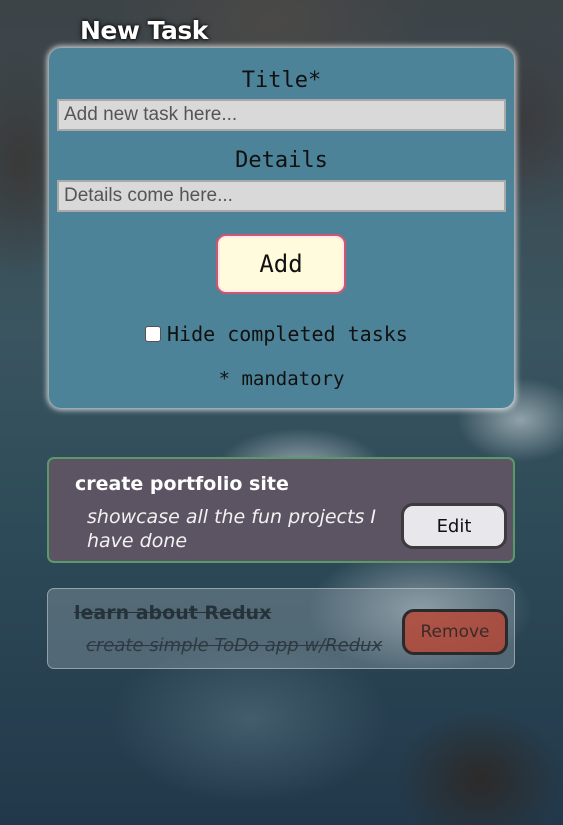  Describe the element at coordinates (182, 484) in the screenshot. I see `task-title: create portfolio site` at that location.